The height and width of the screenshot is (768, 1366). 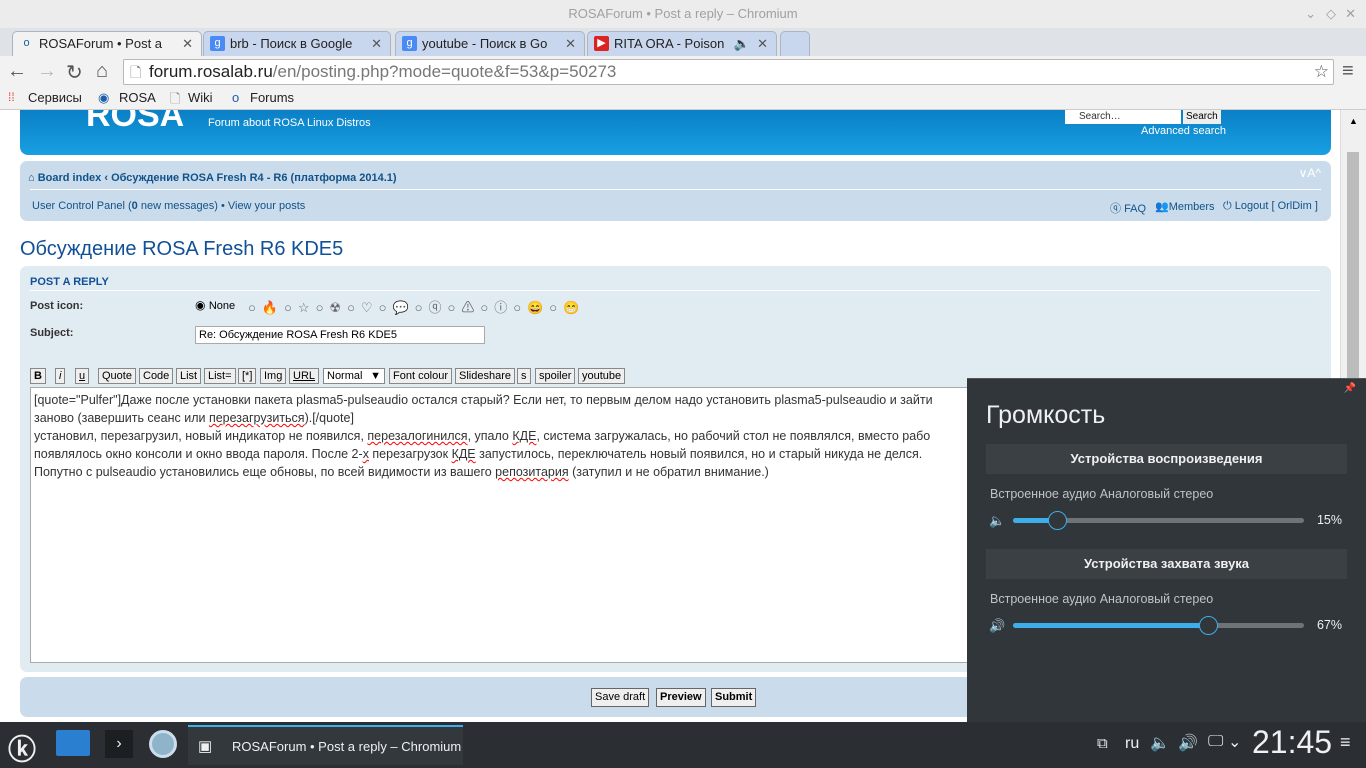 What do you see at coordinates (1292, 742) in the screenshot?
I see `clock: 21:45` at bounding box center [1292, 742].